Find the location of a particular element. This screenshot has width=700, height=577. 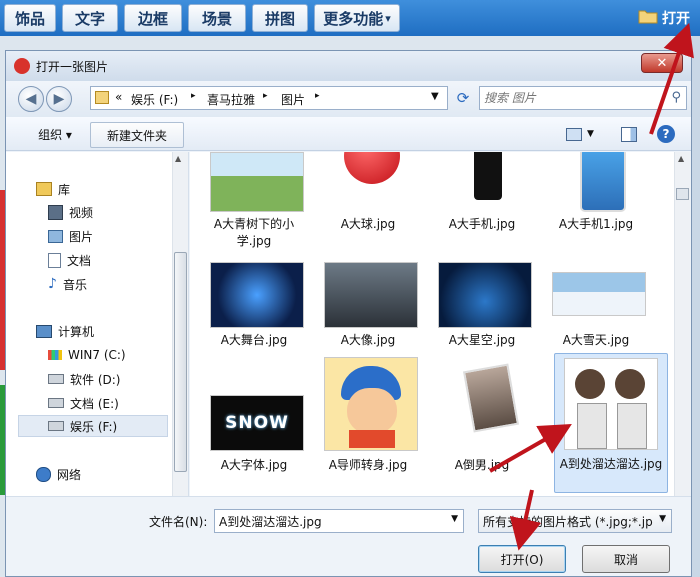

file-item: A大手机.jpg is located at coordinates (482, 202).